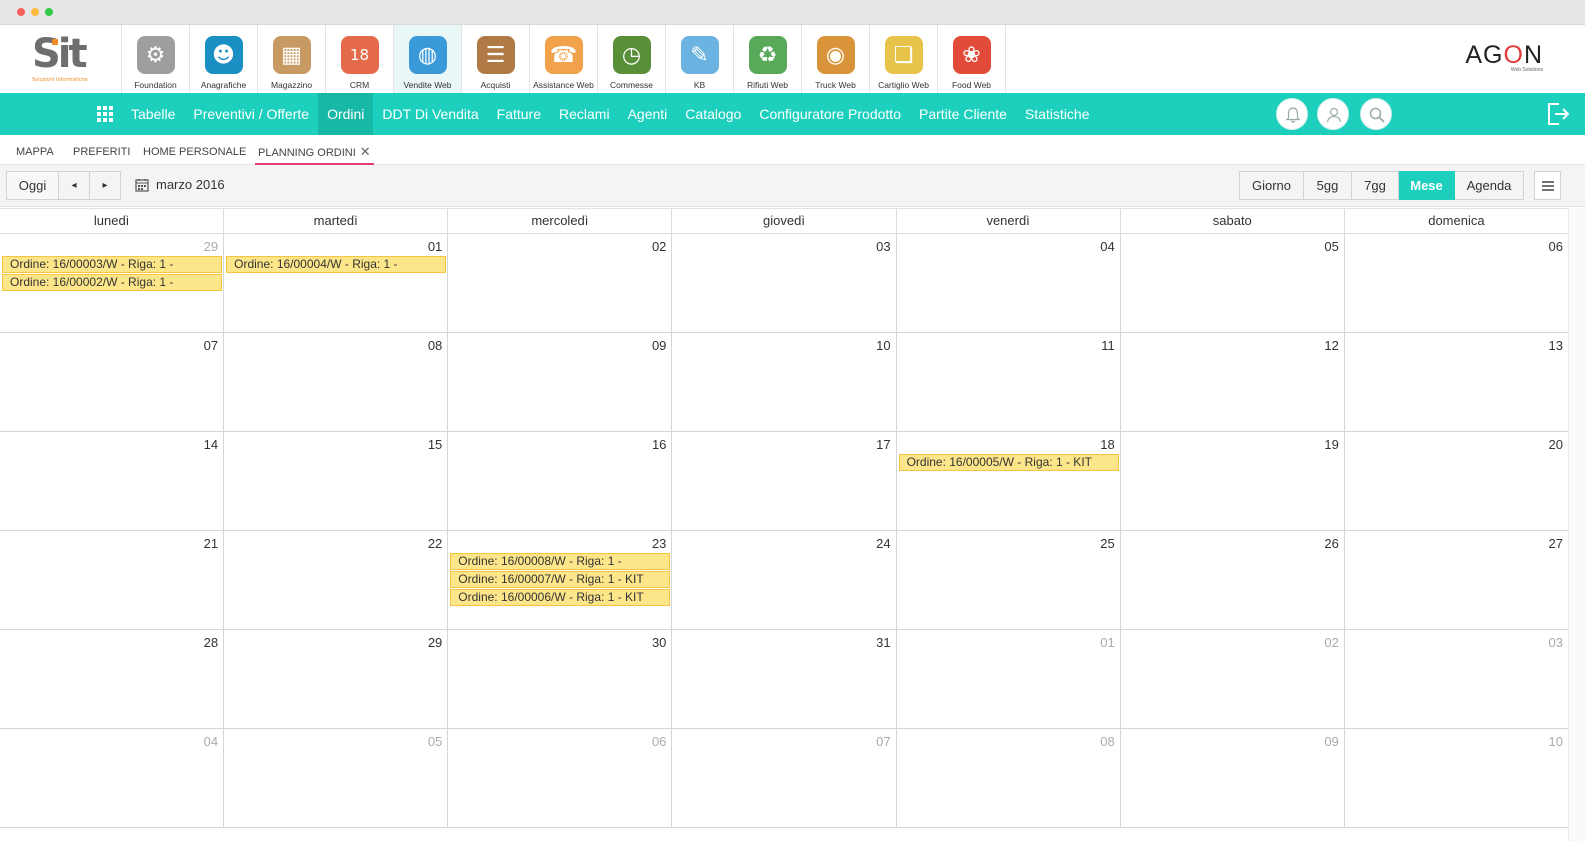 This screenshot has height=841, width=1585. Describe the element at coordinates (1328, 185) in the screenshot. I see `view-5gg-button: 5gg` at that location.